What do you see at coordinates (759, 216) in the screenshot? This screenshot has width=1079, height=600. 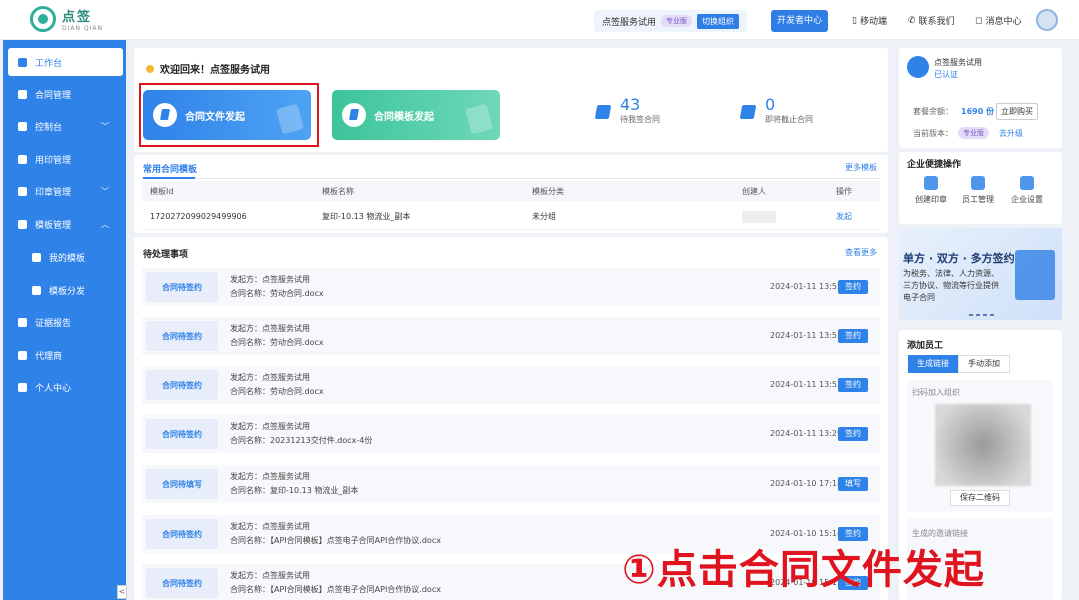 I see `template-creator` at bounding box center [759, 216].